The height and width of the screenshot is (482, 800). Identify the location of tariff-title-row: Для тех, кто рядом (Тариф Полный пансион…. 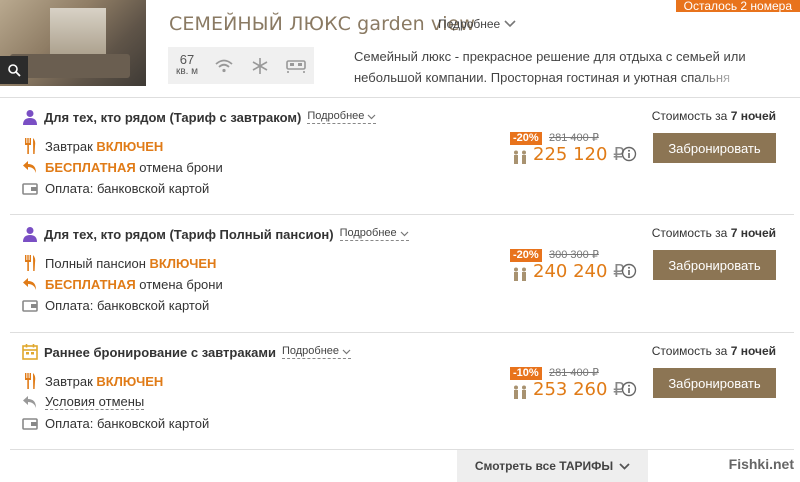
(215, 234).